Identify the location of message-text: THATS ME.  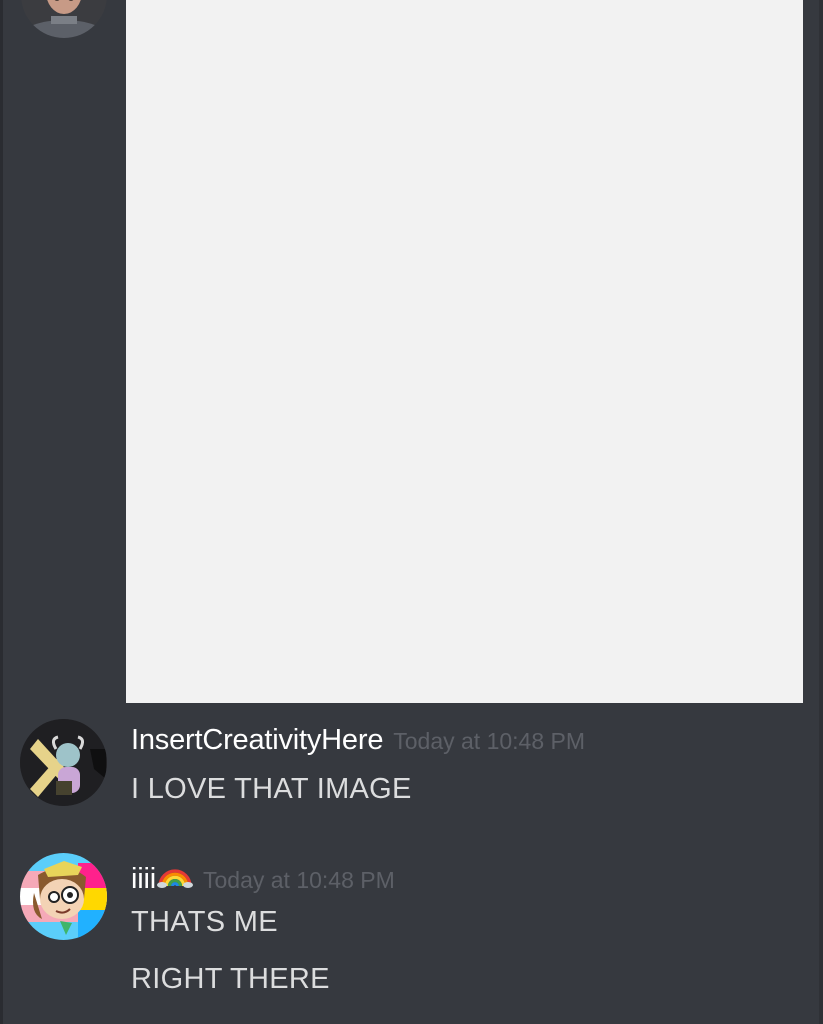
(204, 922).